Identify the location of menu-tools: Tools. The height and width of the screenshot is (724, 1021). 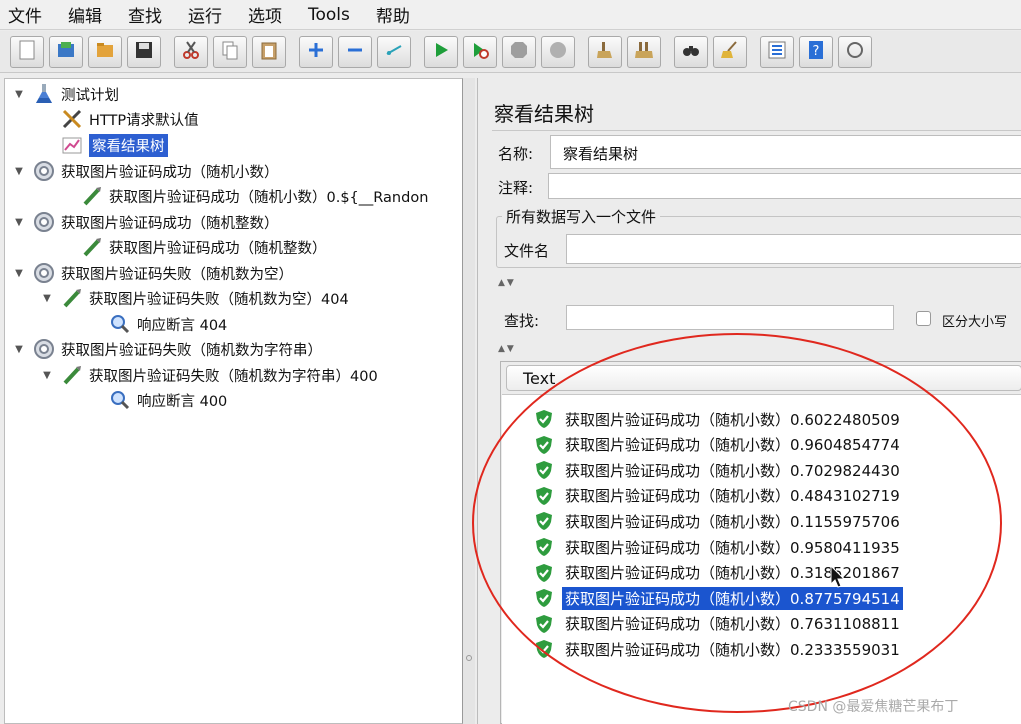
(329, 15).